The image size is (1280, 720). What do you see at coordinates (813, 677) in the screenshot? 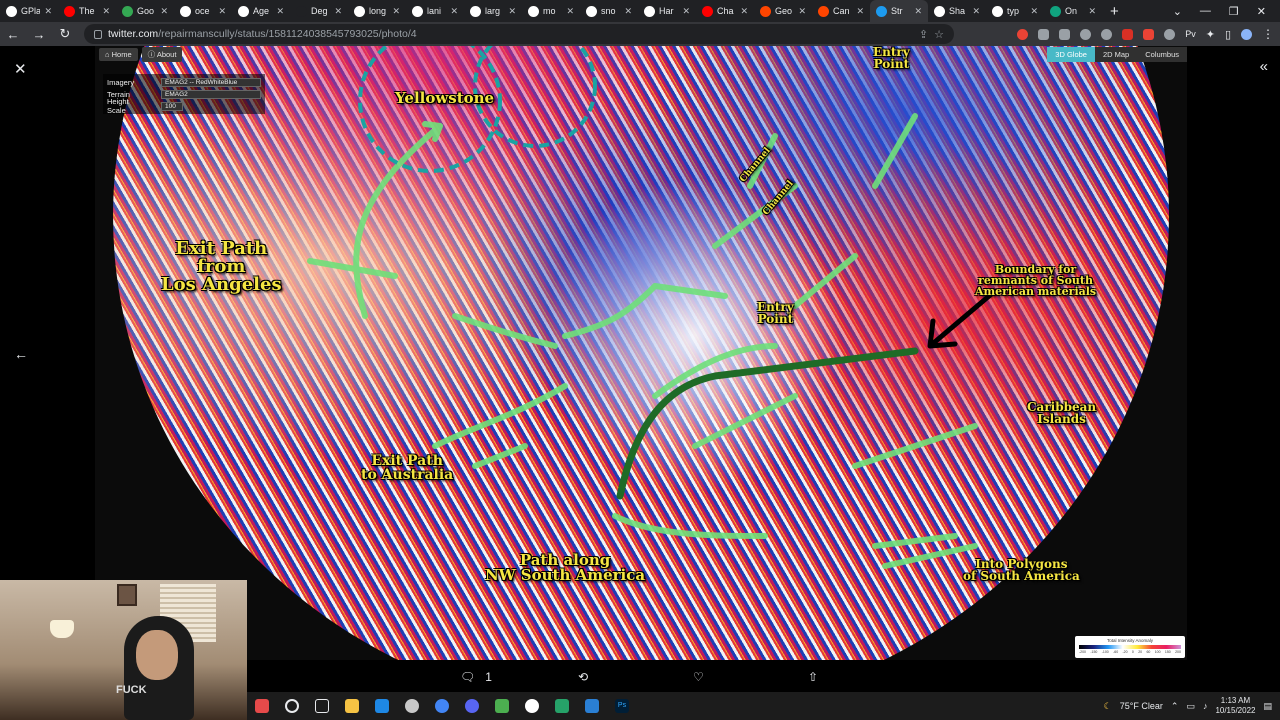
I see `share-tweet-button: ⇧` at bounding box center [813, 677].